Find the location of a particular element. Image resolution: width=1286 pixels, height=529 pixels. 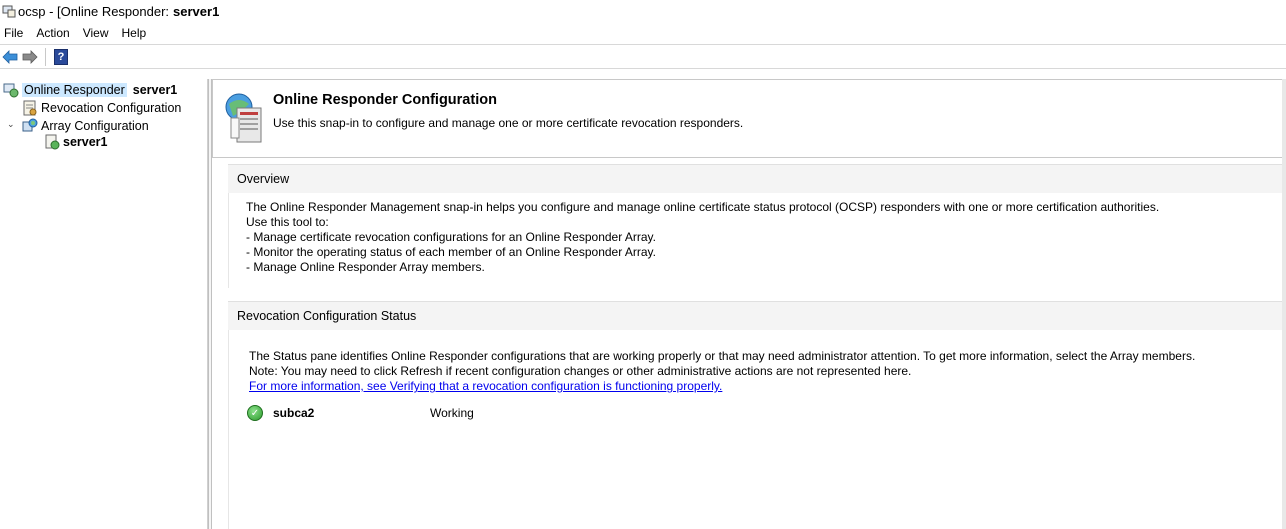

tree-item-server1: server1 is located at coordinates (76, 141).